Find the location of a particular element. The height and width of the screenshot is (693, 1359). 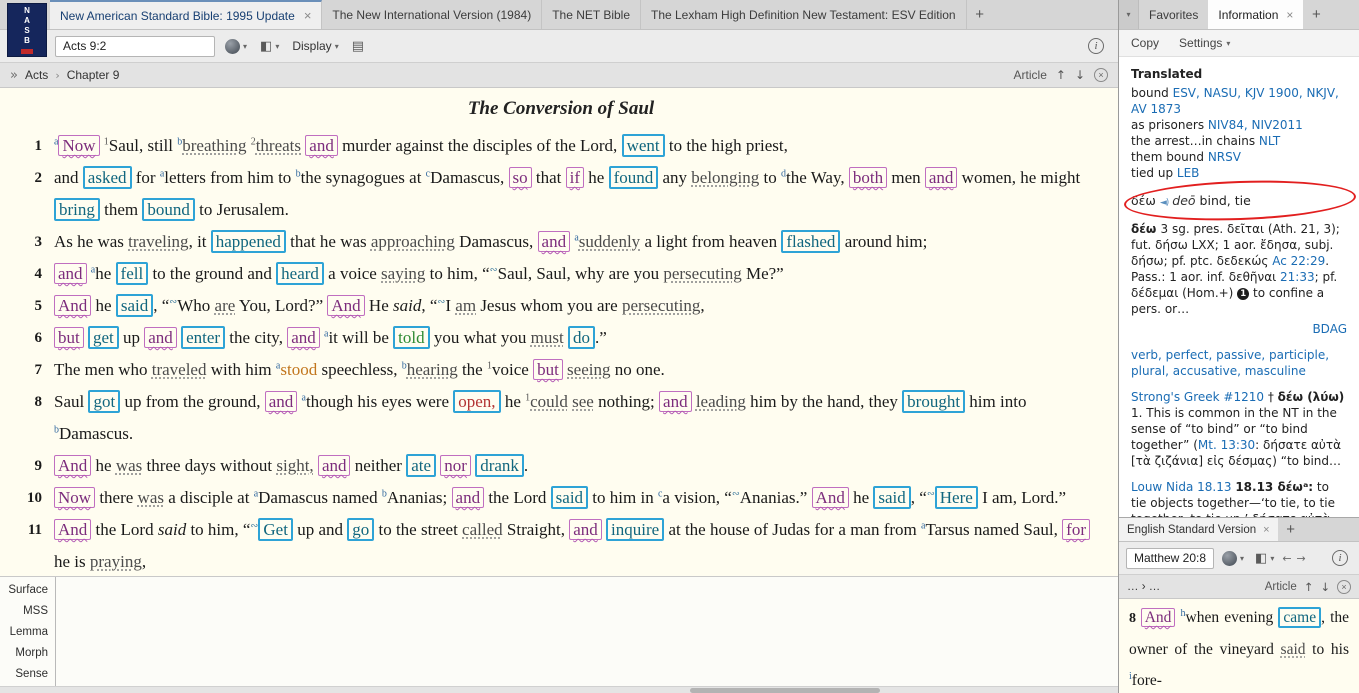

history-back-icon: ← is located at coordinates (1286, 558).